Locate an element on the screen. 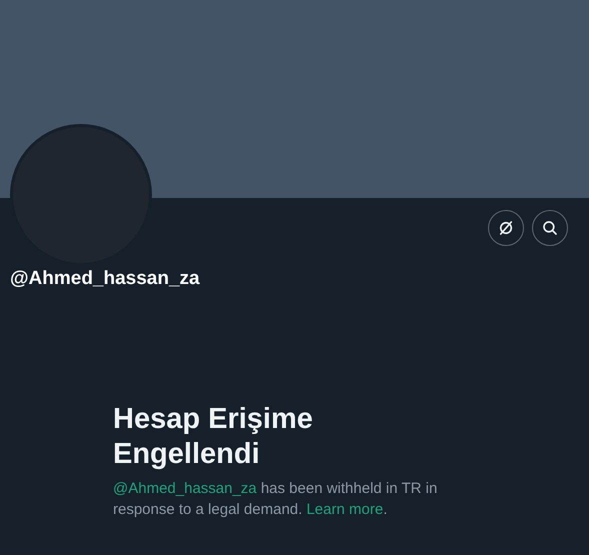  learn-more-link: Learn more is located at coordinates (345, 509).